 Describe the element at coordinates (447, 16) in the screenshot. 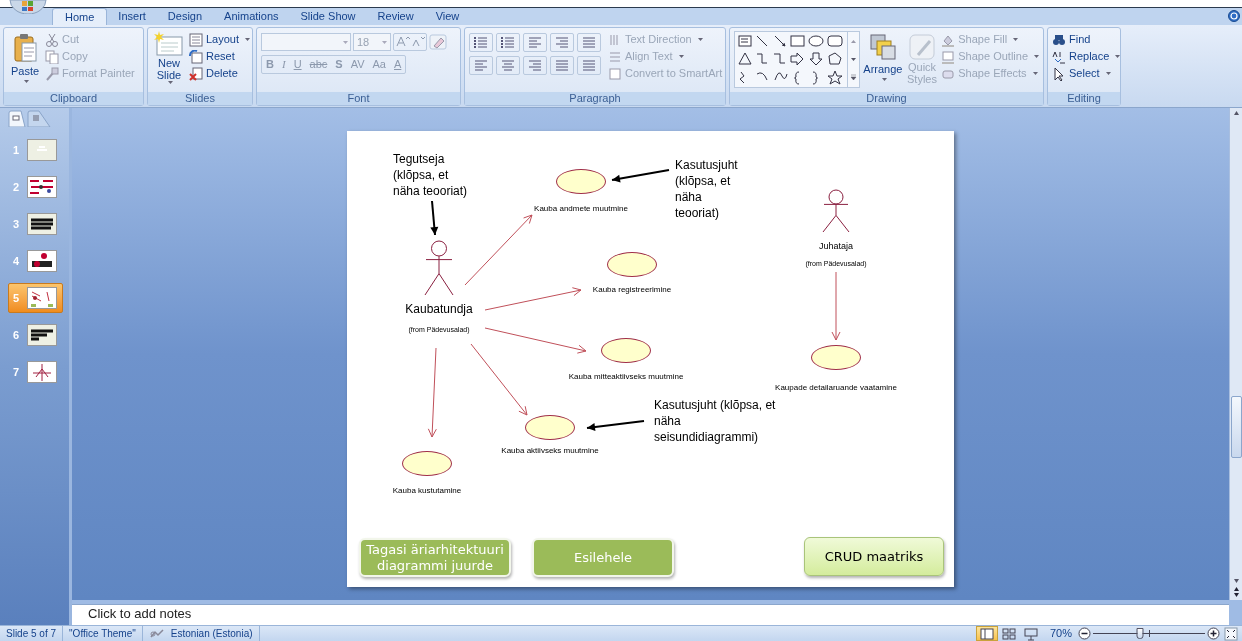

I see `ribbon-tab: View` at that location.